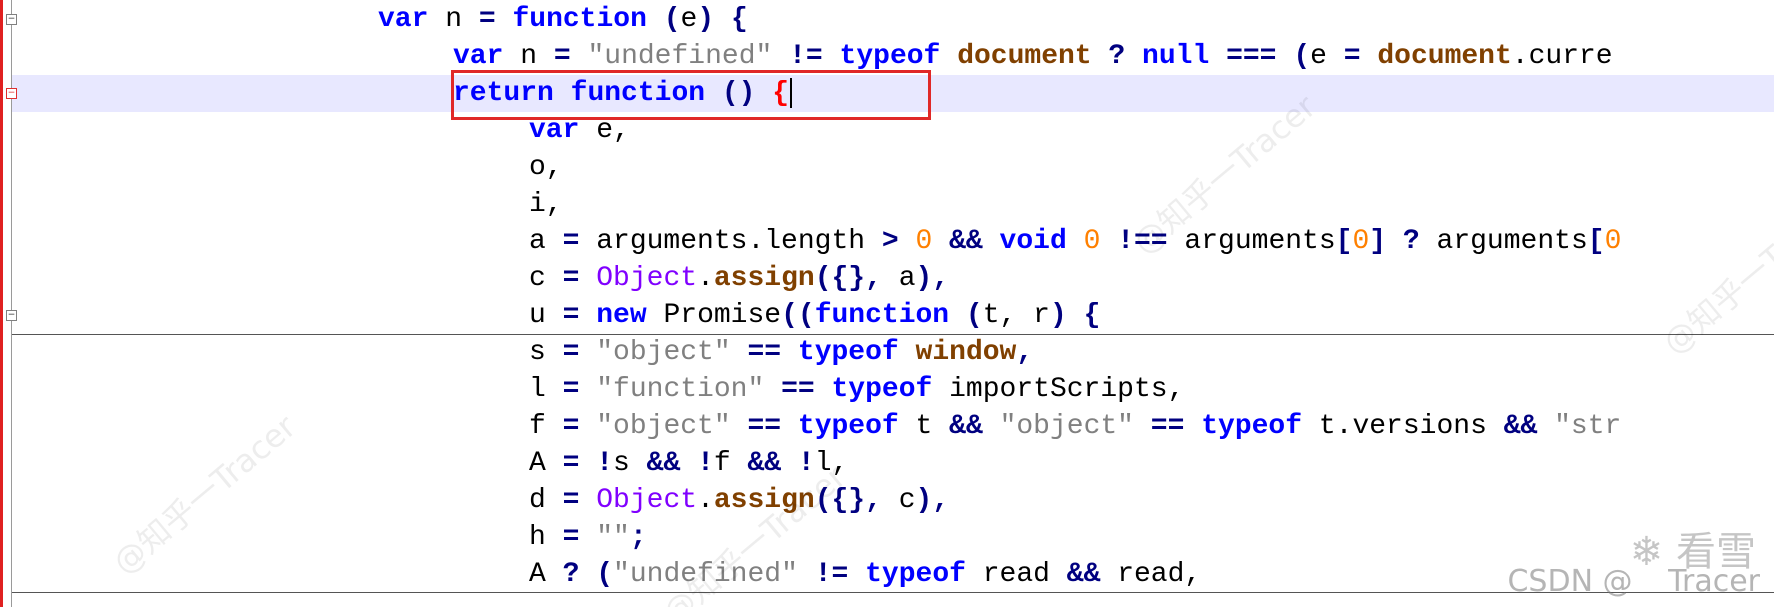  I want to click on code-line: h = "";, so click(893, 537).